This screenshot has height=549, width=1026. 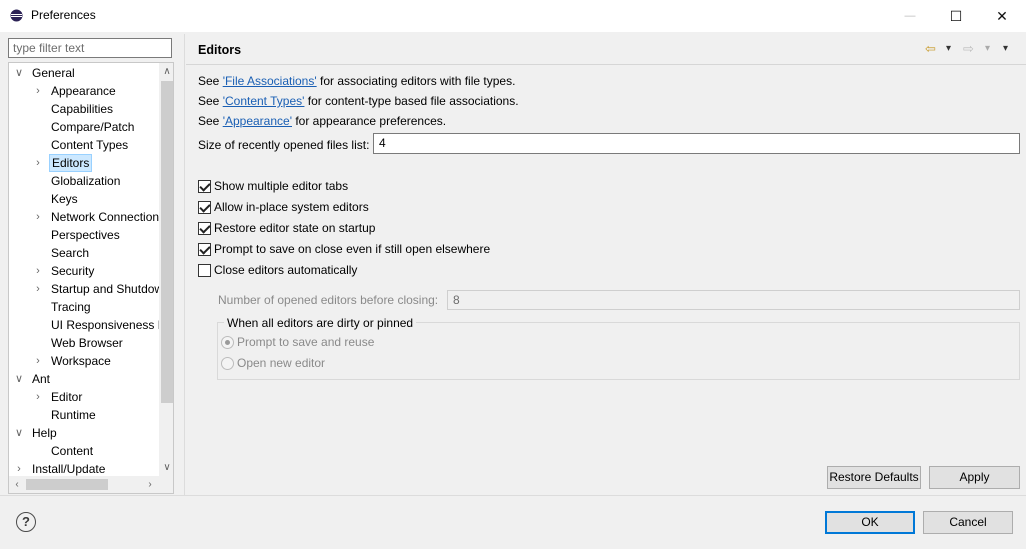 I want to click on tree-item: › Editor, so click(x=84, y=397).